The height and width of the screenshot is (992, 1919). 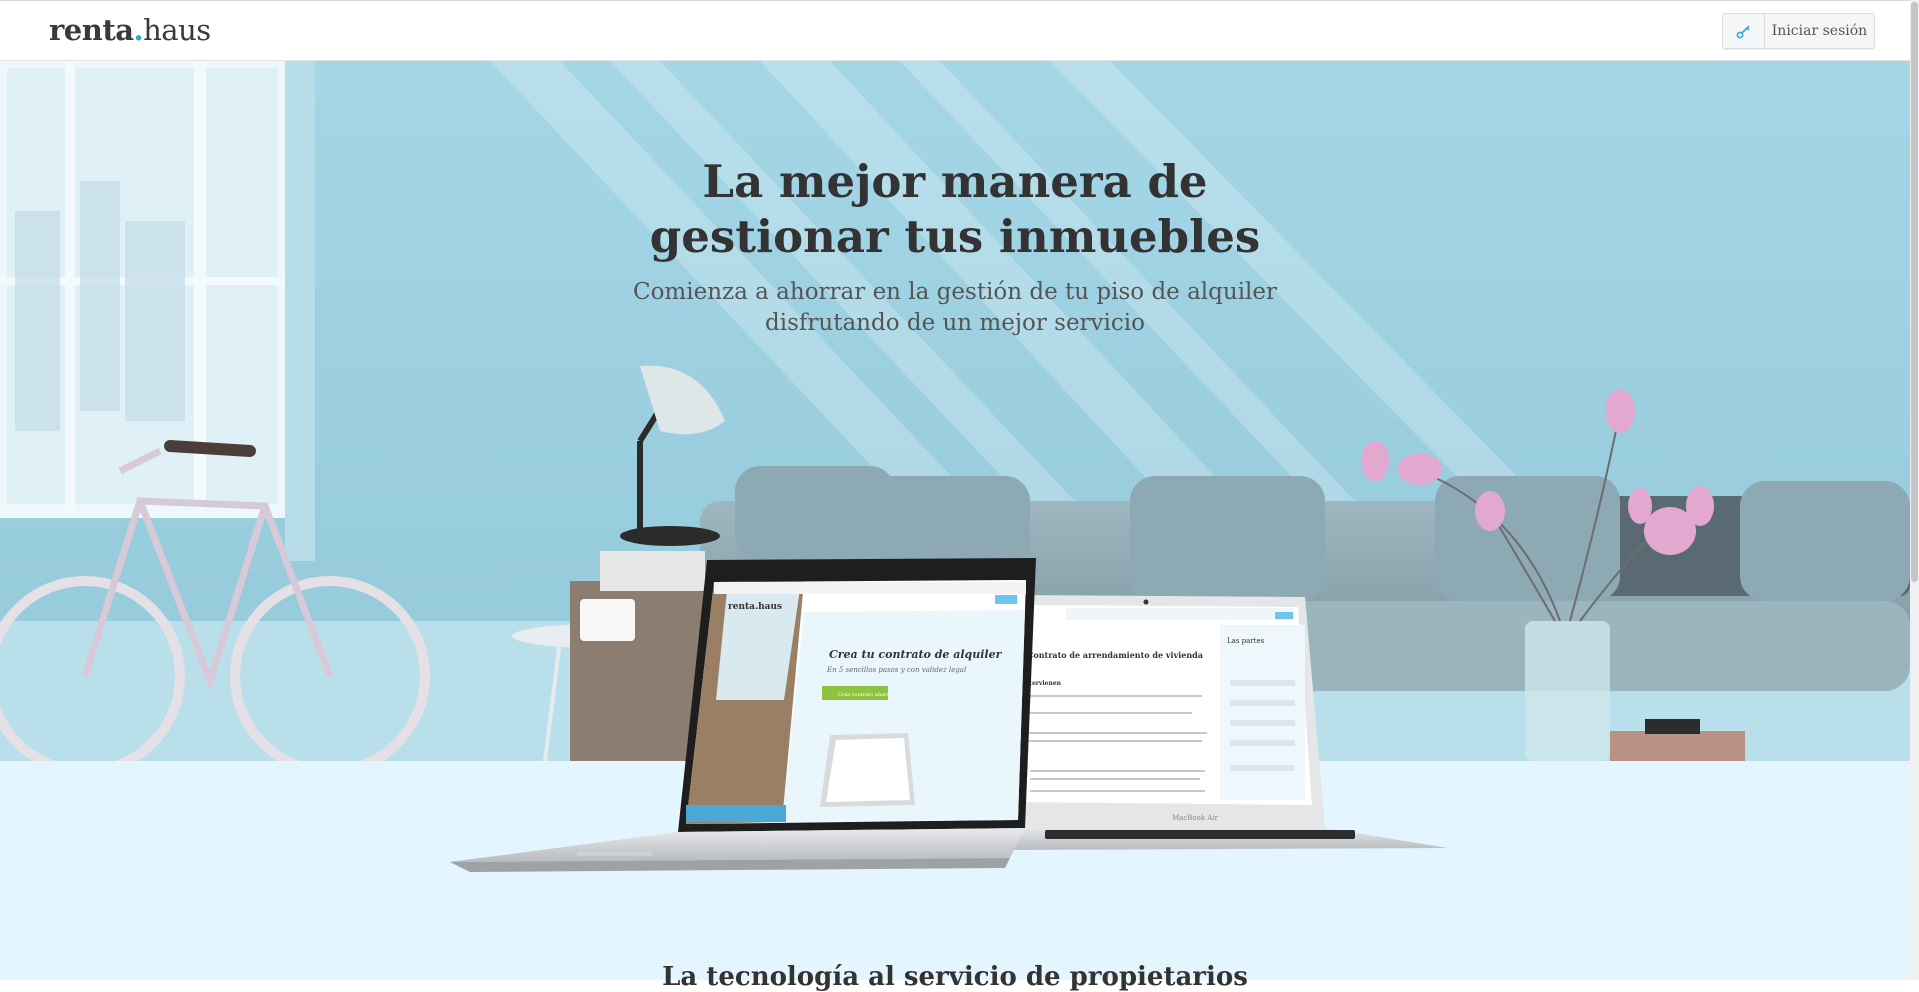 I want to click on site-logo: renta.haus, so click(x=130, y=30).